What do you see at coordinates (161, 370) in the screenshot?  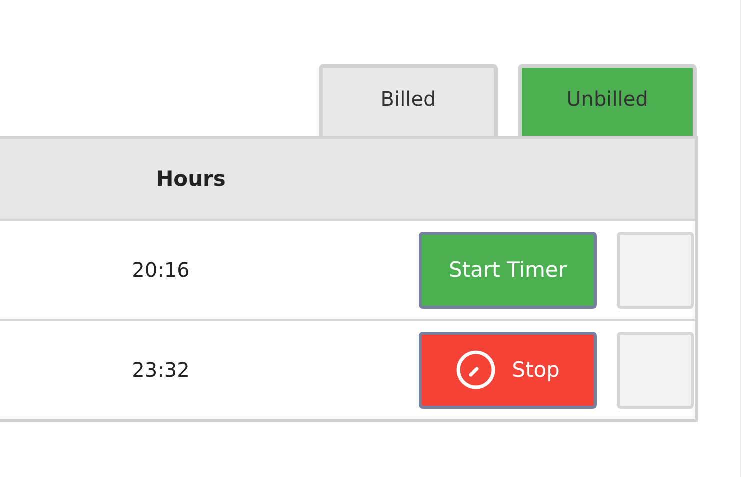 I see `table-cell-text: 23:32` at bounding box center [161, 370].